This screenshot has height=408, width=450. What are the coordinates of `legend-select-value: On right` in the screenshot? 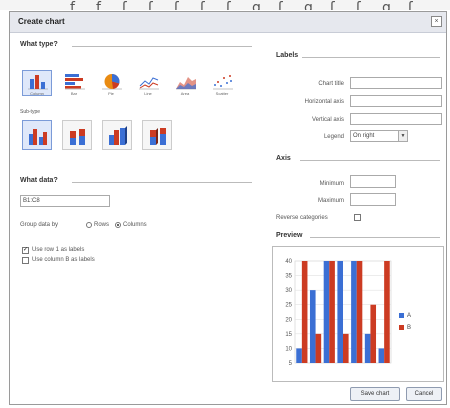 It's located at (364, 136).